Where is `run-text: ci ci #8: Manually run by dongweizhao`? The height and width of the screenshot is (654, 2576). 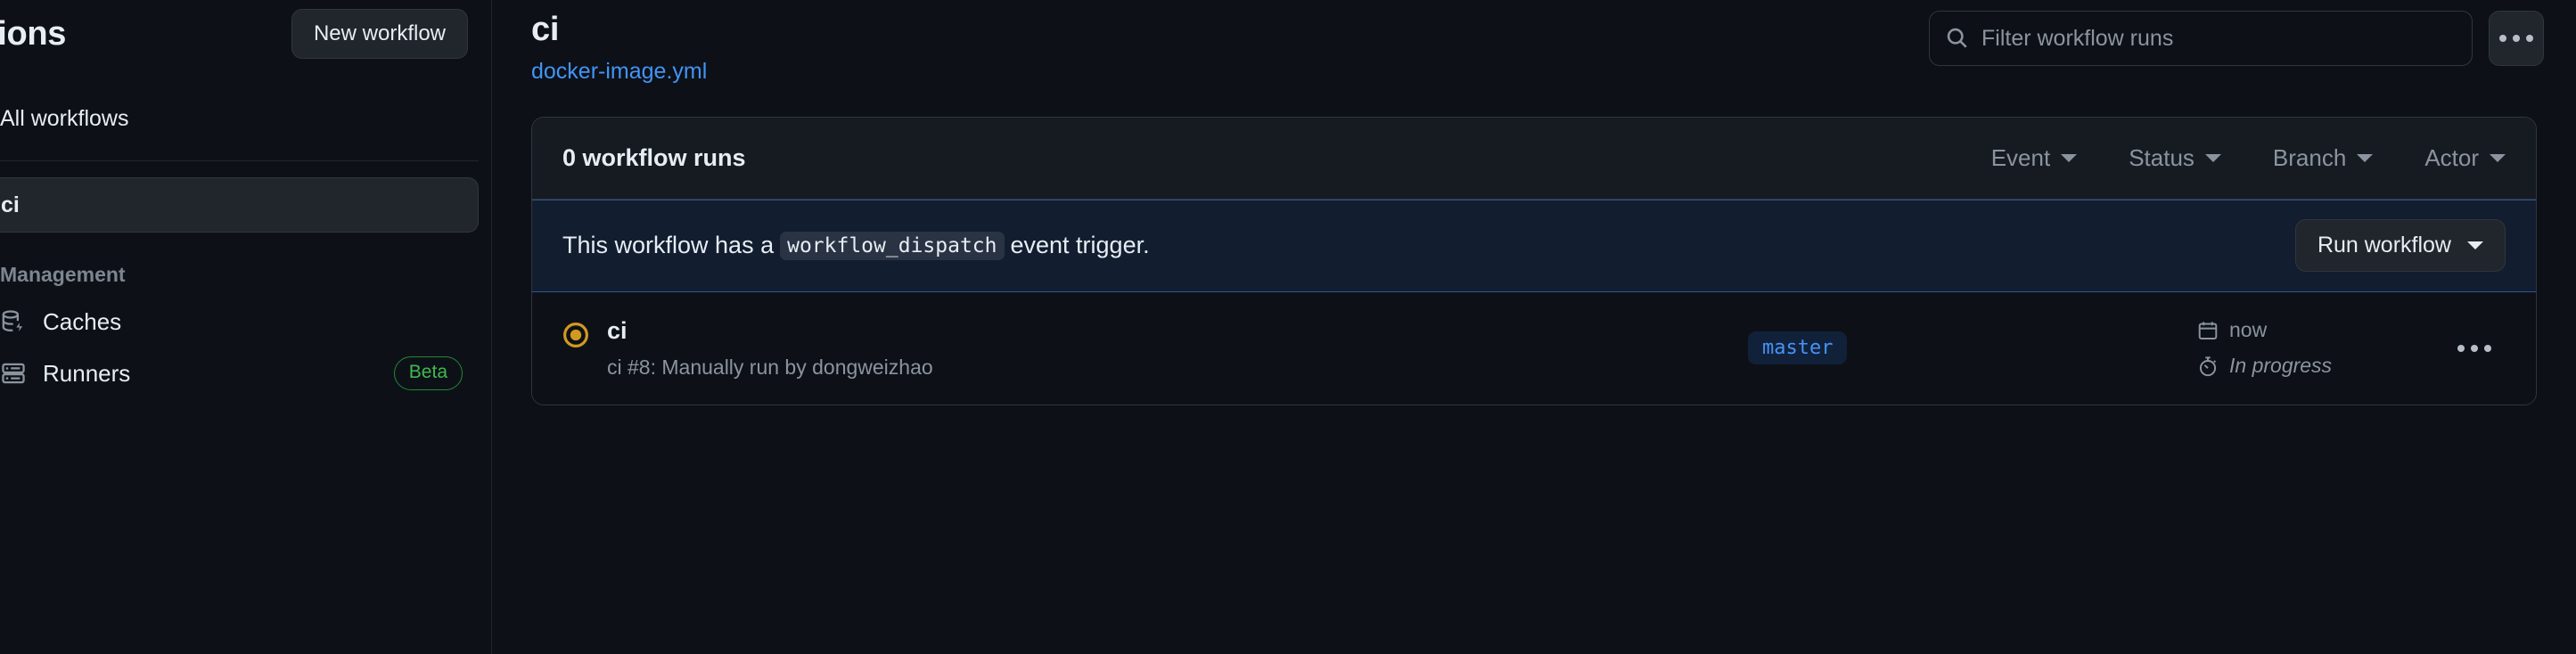
run-text: ci ci #8: Manually run by dongweizhao is located at coordinates (770, 348).